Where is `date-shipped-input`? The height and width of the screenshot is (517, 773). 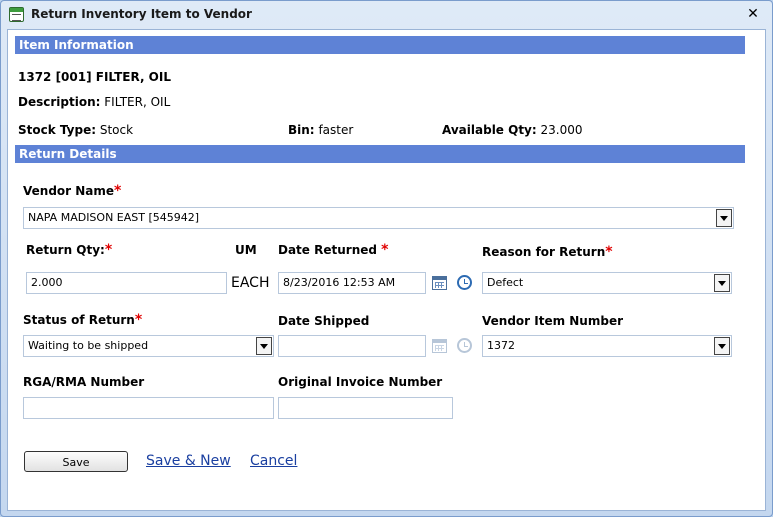 date-shipped-input is located at coordinates (352, 346).